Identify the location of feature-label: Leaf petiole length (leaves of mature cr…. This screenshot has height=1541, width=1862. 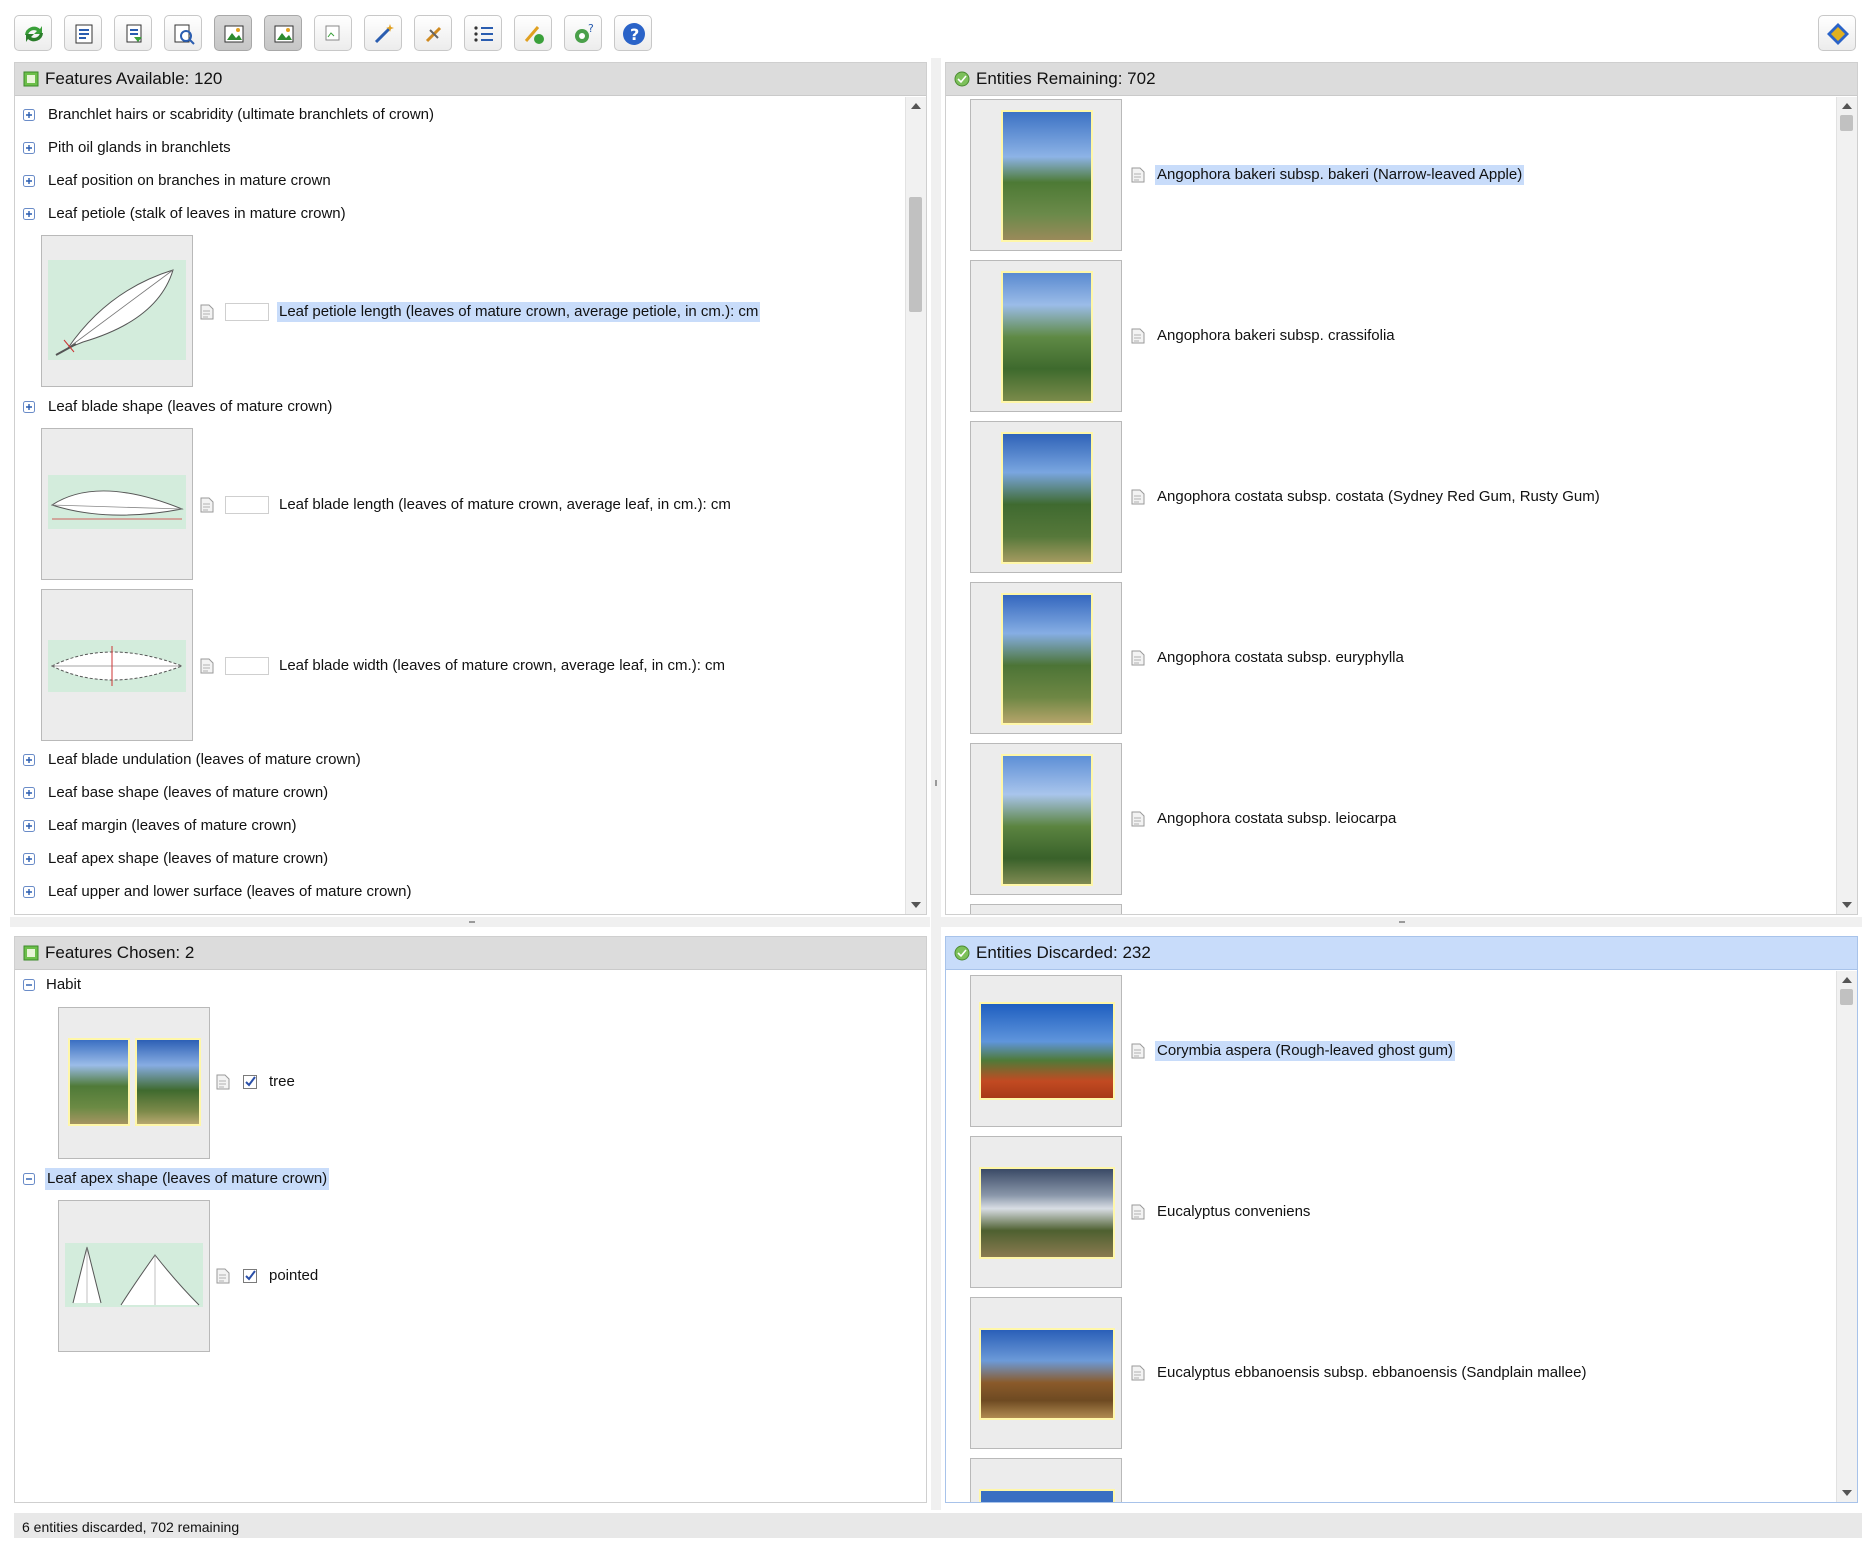
(519, 312).